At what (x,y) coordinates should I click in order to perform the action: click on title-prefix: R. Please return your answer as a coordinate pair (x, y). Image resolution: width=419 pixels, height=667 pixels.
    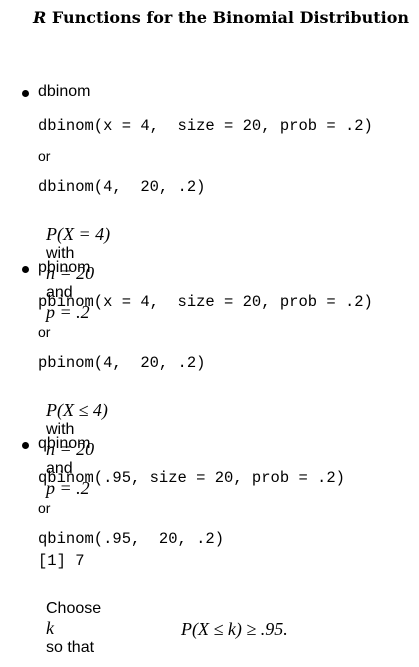
    Looking at the image, I should click on (40, 17).